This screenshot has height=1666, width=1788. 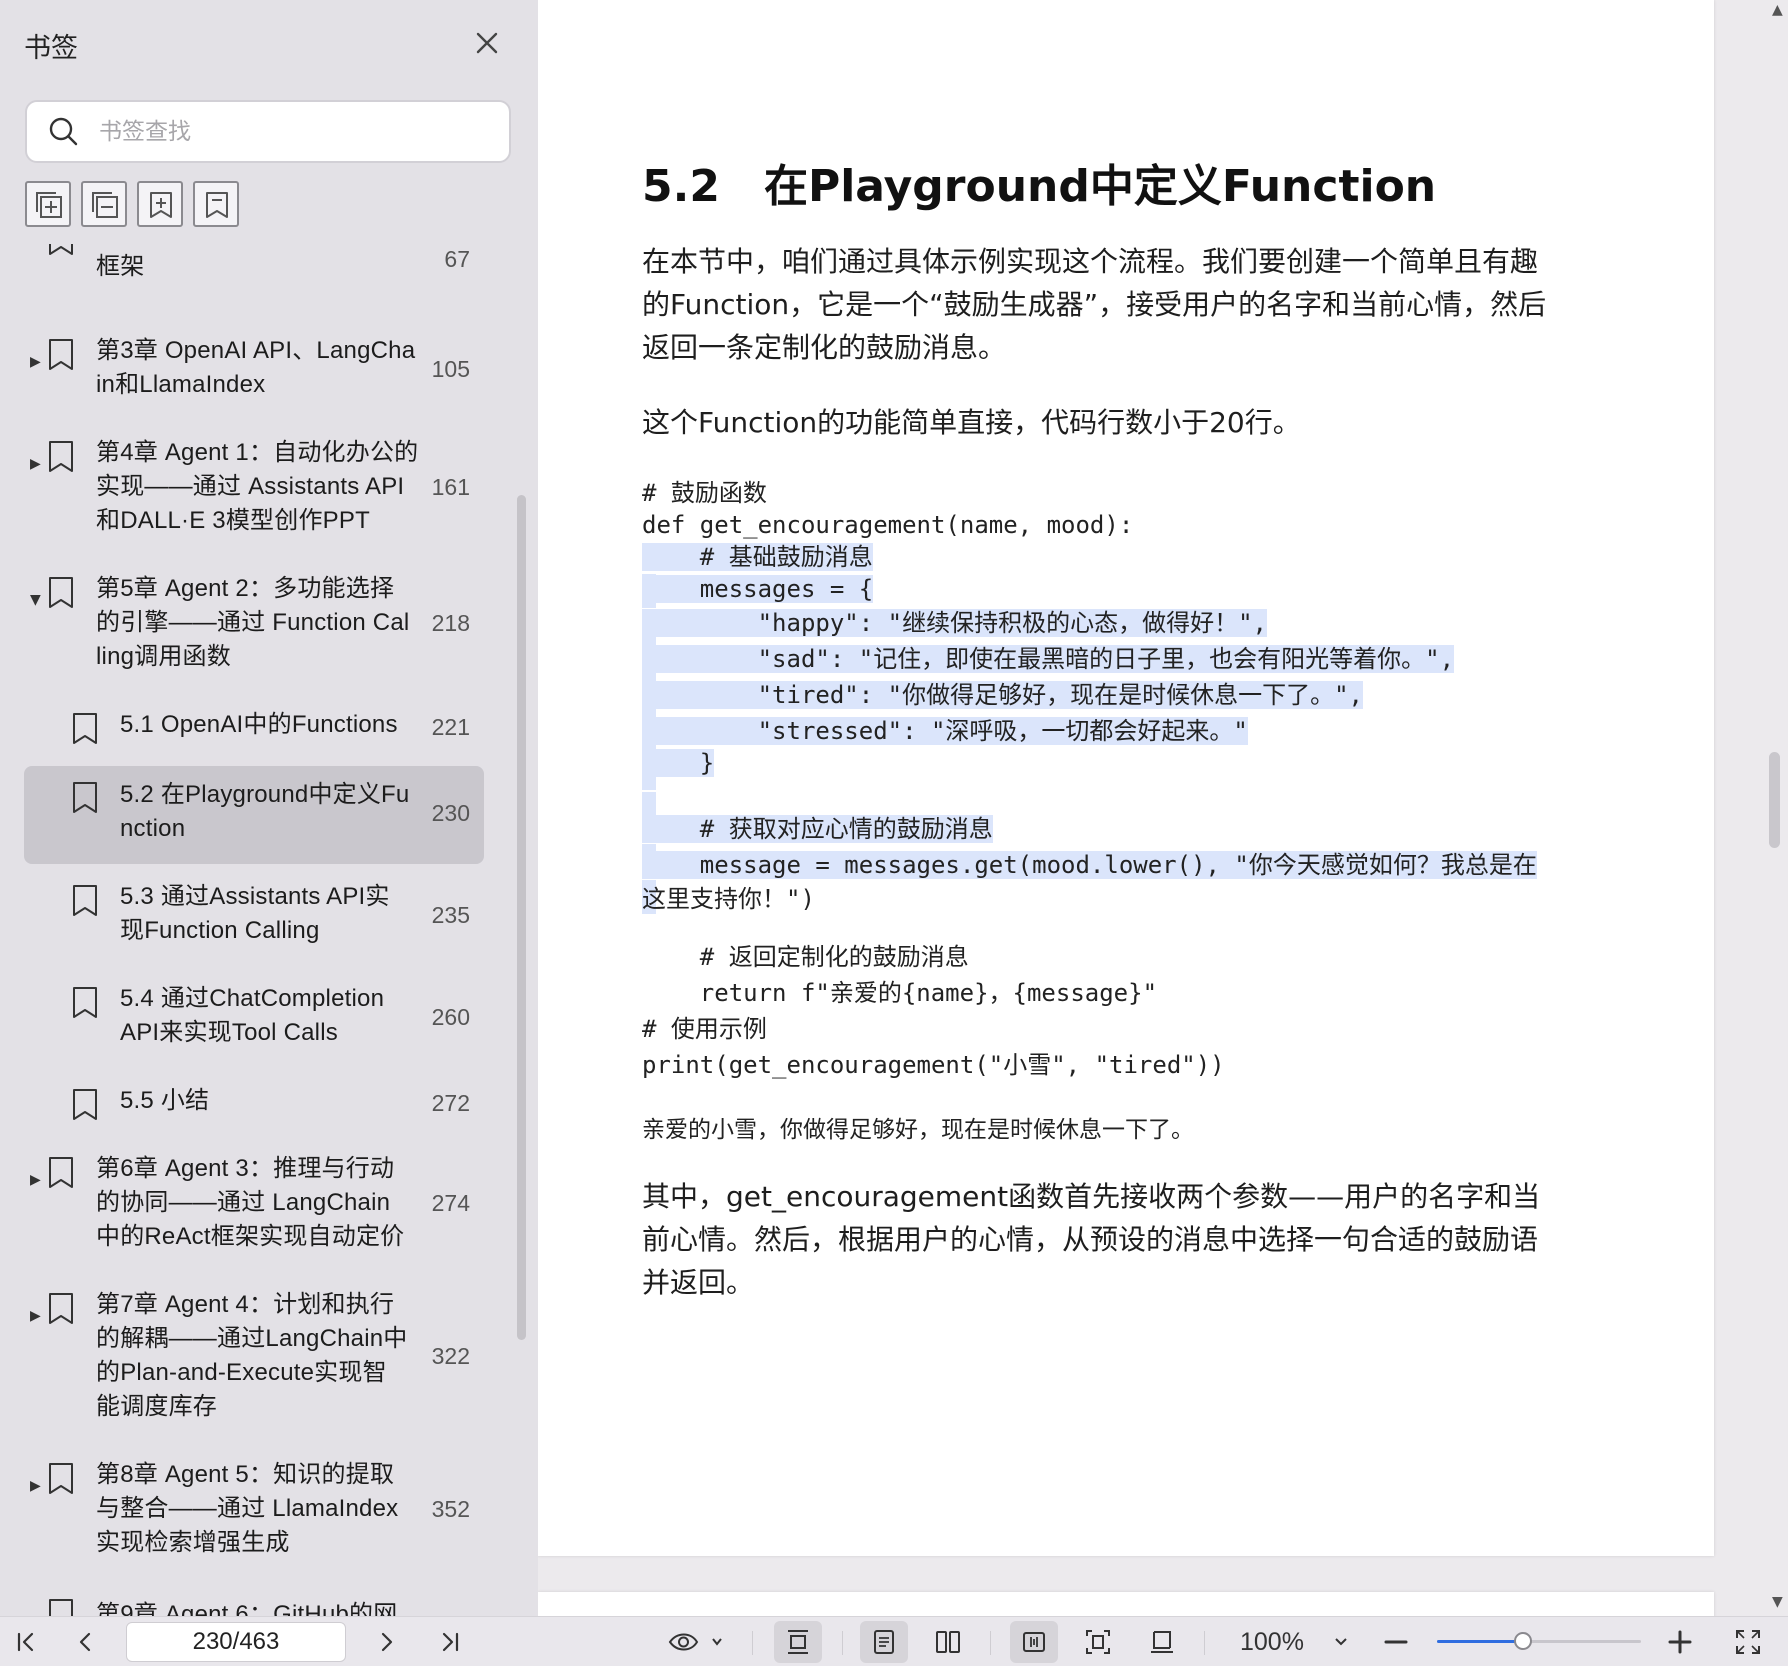 What do you see at coordinates (165, 1100) in the screenshot?
I see `bookmark-label: 5.5 小结` at bounding box center [165, 1100].